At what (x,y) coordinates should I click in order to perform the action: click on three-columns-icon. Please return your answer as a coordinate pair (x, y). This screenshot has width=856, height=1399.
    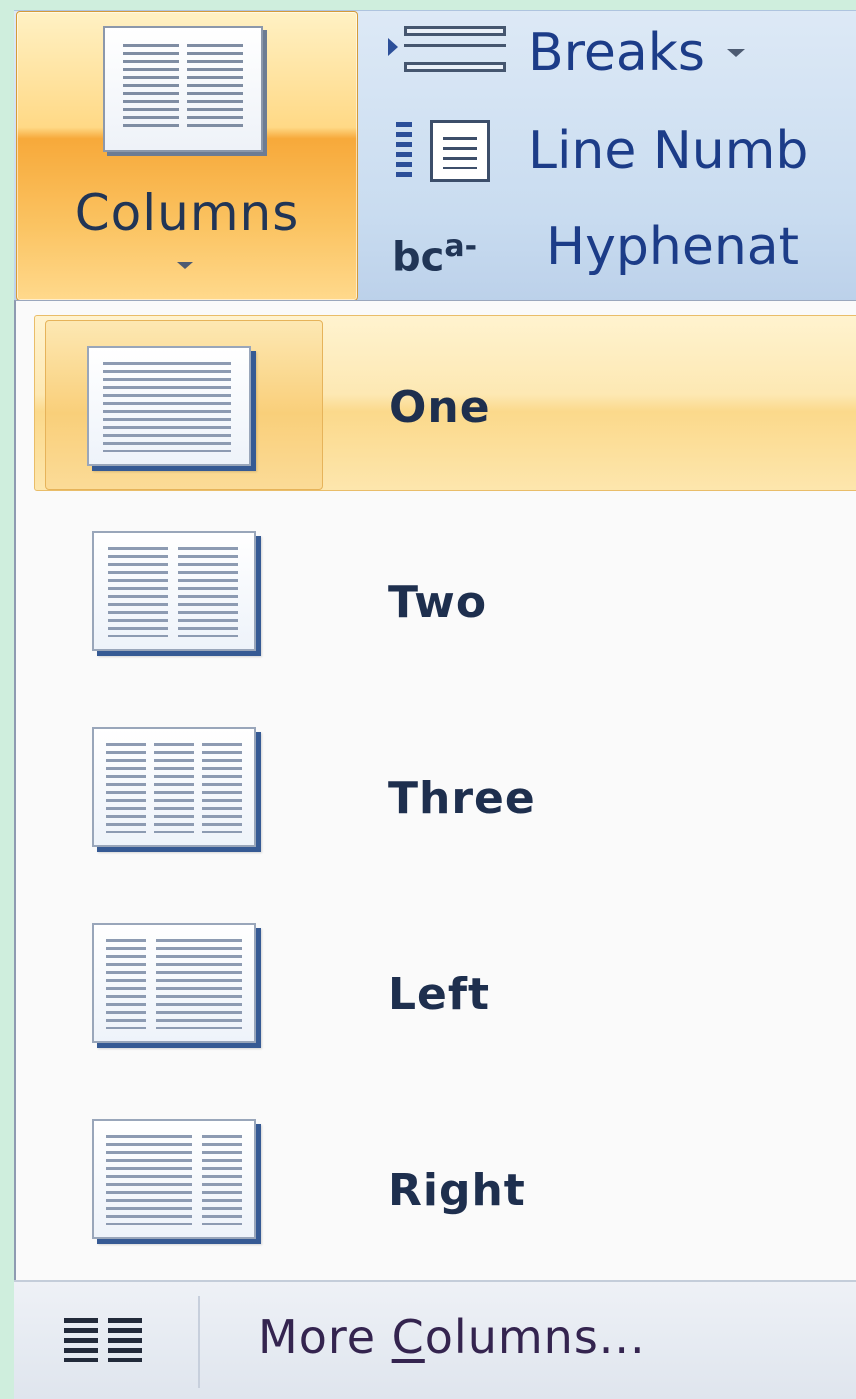
    Looking at the image, I should click on (174, 787).